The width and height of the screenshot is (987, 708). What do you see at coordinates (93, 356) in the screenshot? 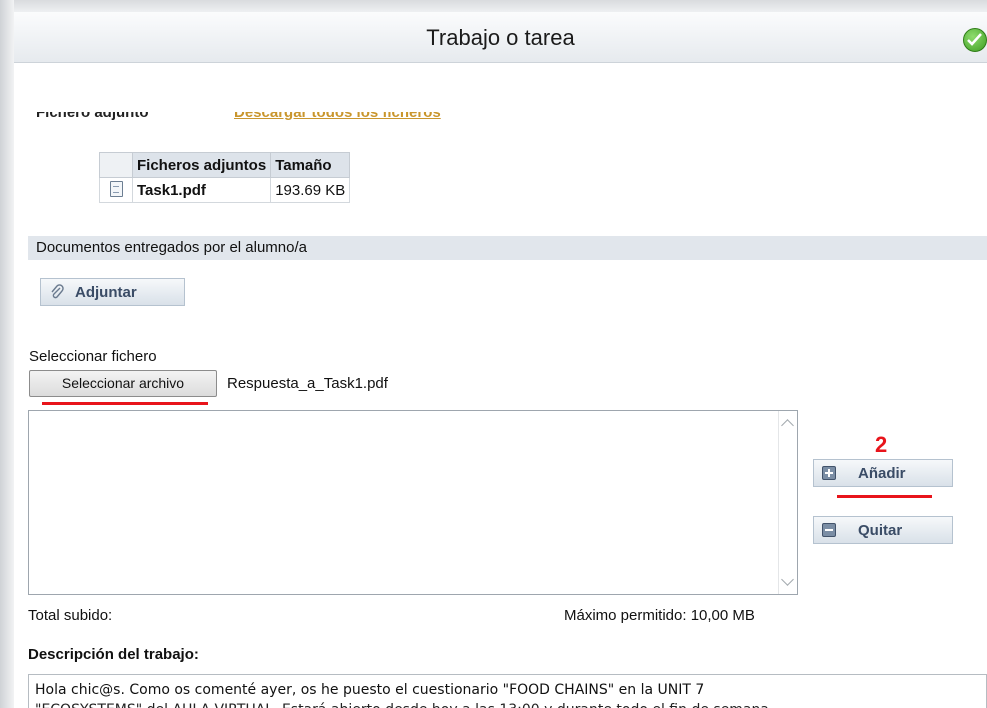
I see `select-file-label: Seleccionar fichero` at bounding box center [93, 356].